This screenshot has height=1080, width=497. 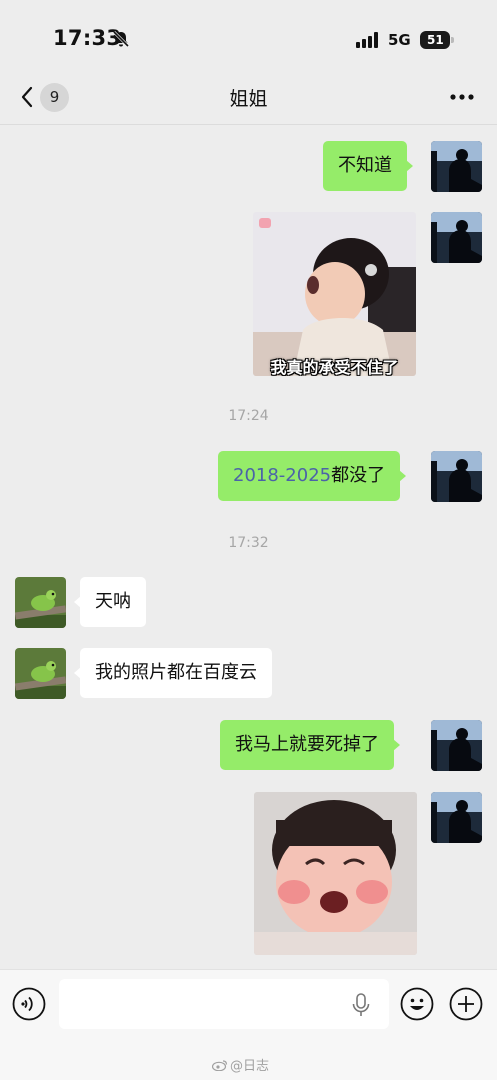 What do you see at coordinates (248, 416) in the screenshot?
I see `timestamp-separator: 17:24` at bounding box center [248, 416].